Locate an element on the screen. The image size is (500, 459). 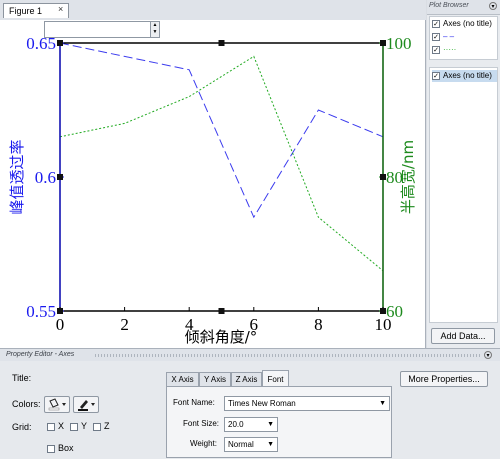
pen-icon is located at coordinates (86, 405).